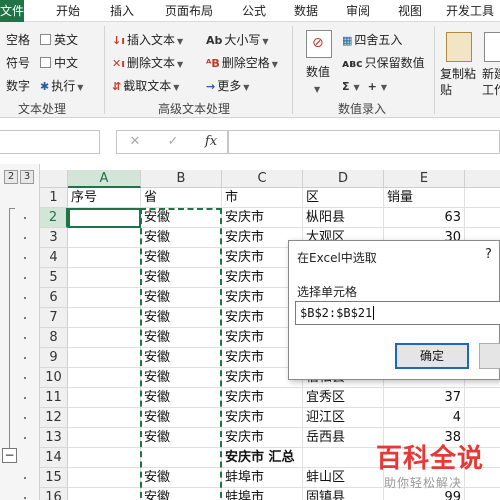  I want to click on select-all-corner, so click(54, 179).